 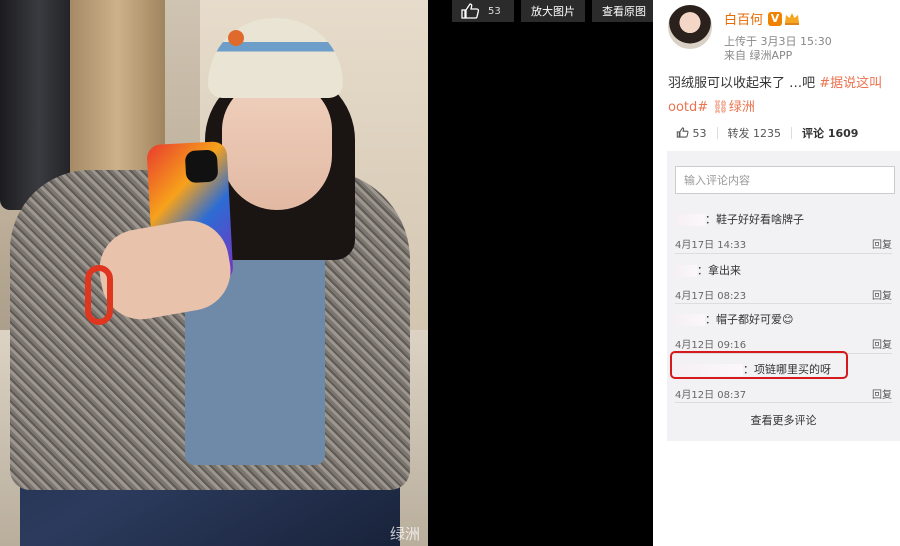 I want to click on comment-input: 输入评论内容, so click(x=785, y=180).